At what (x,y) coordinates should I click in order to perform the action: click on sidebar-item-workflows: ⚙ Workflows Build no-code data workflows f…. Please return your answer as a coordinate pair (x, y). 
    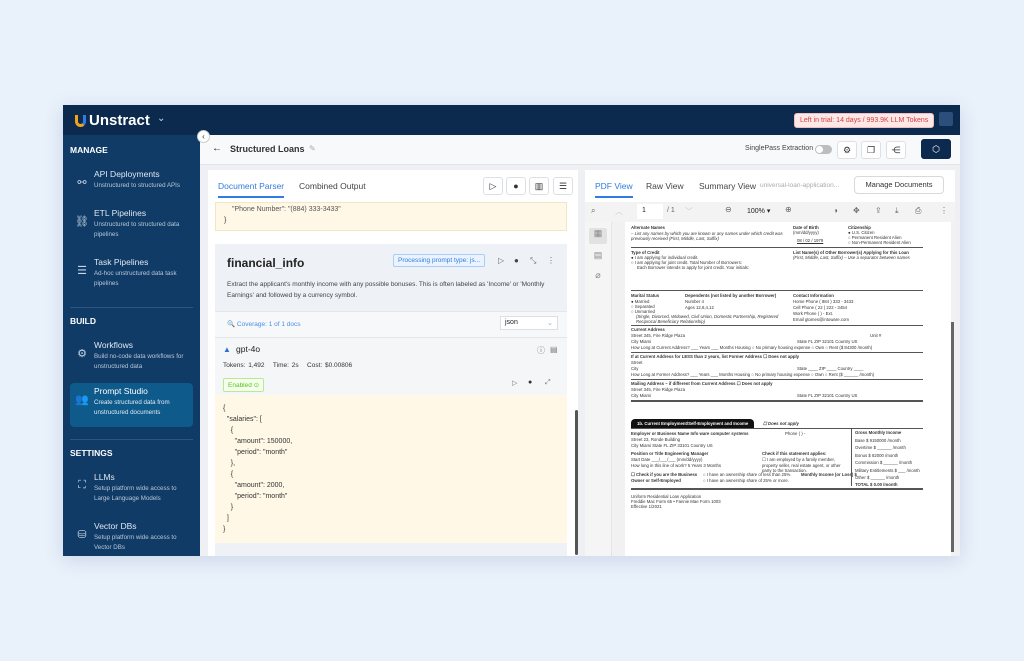
    Looking at the image, I should click on (131, 359).